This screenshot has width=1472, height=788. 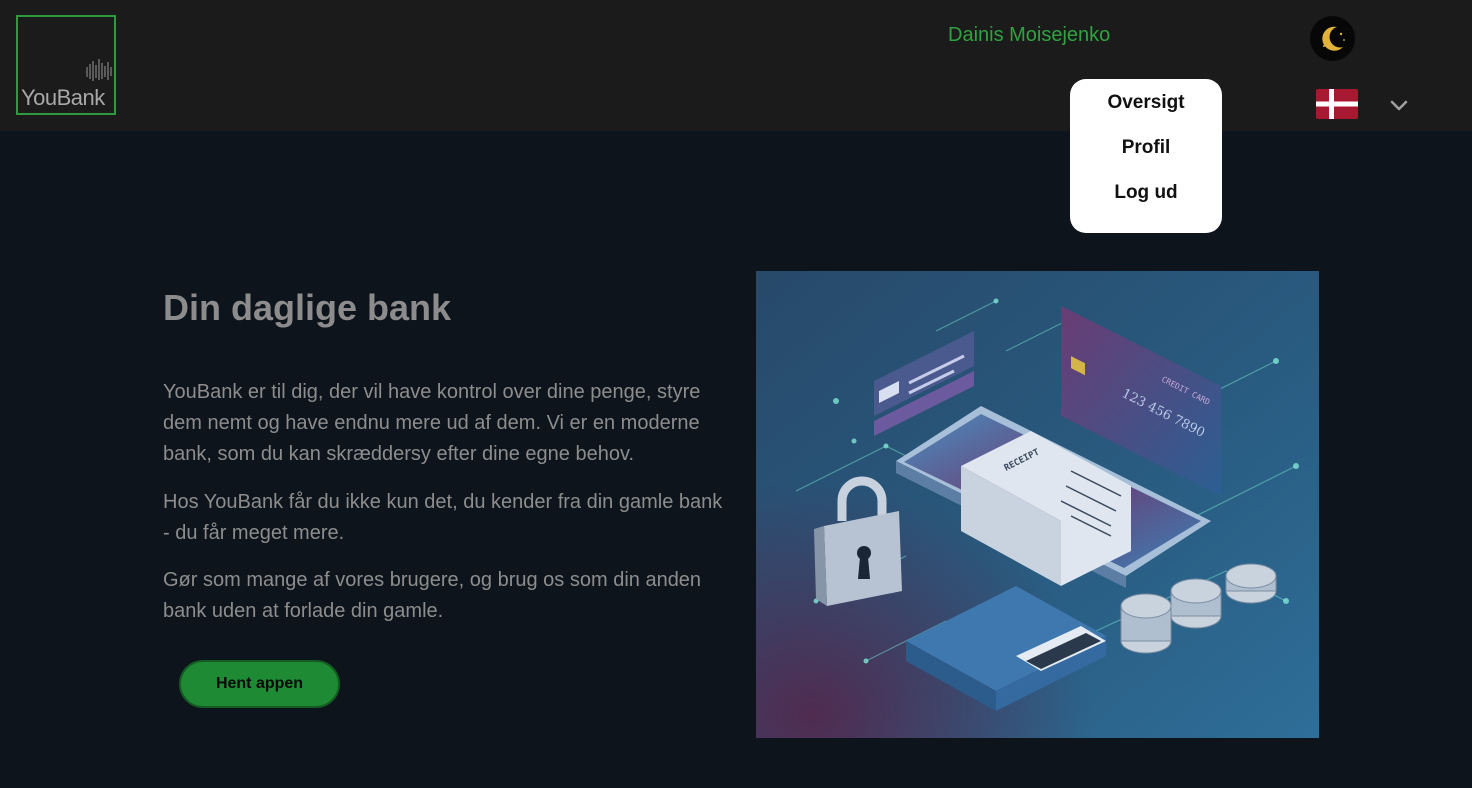 What do you see at coordinates (1146, 103) in the screenshot?
I see `menu-item-oversigt: Oversigt` at bounding box center [1146, 103].